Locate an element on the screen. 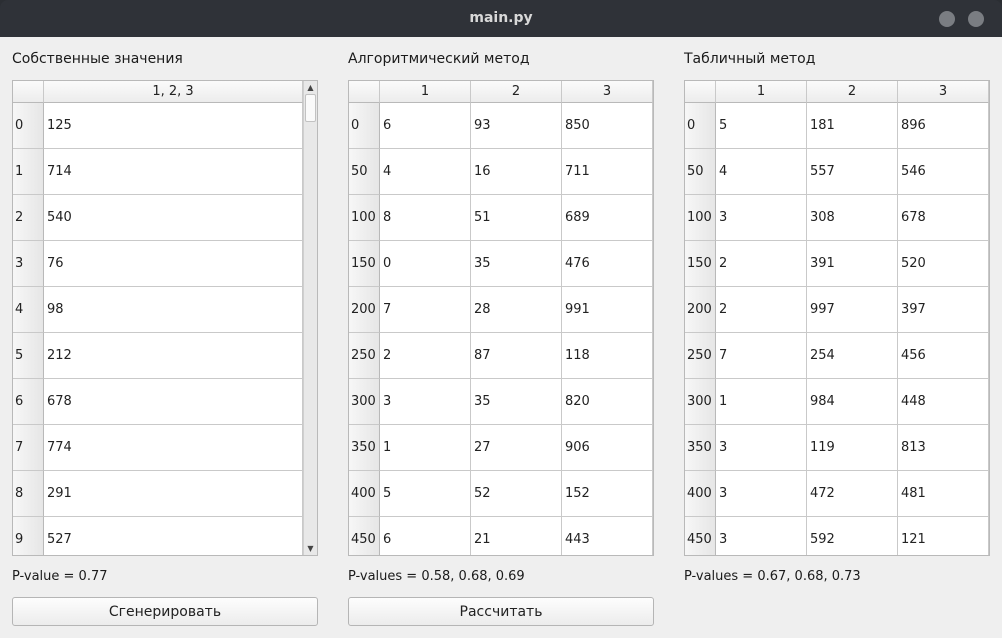 The width and height of the screenshot is (1002, 638). row-header: 200 is located at coordinates (364, 310).